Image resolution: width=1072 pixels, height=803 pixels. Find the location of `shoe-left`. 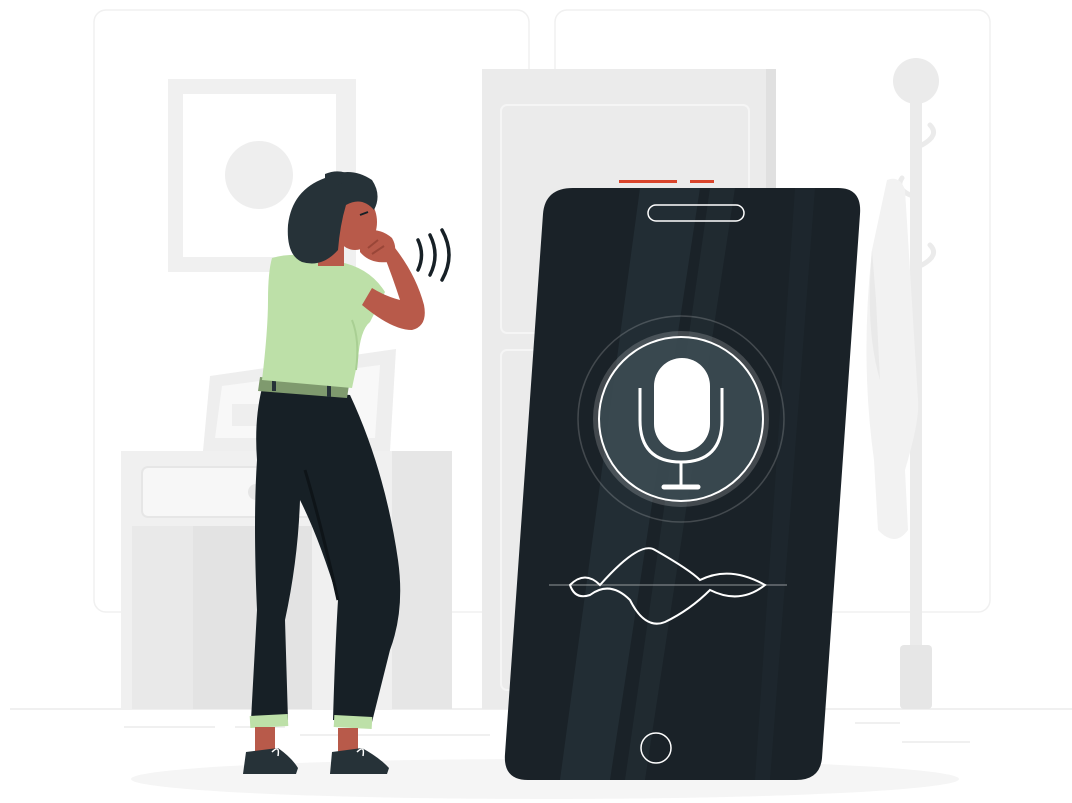

shoe-left is located at coordinates (270, 761).